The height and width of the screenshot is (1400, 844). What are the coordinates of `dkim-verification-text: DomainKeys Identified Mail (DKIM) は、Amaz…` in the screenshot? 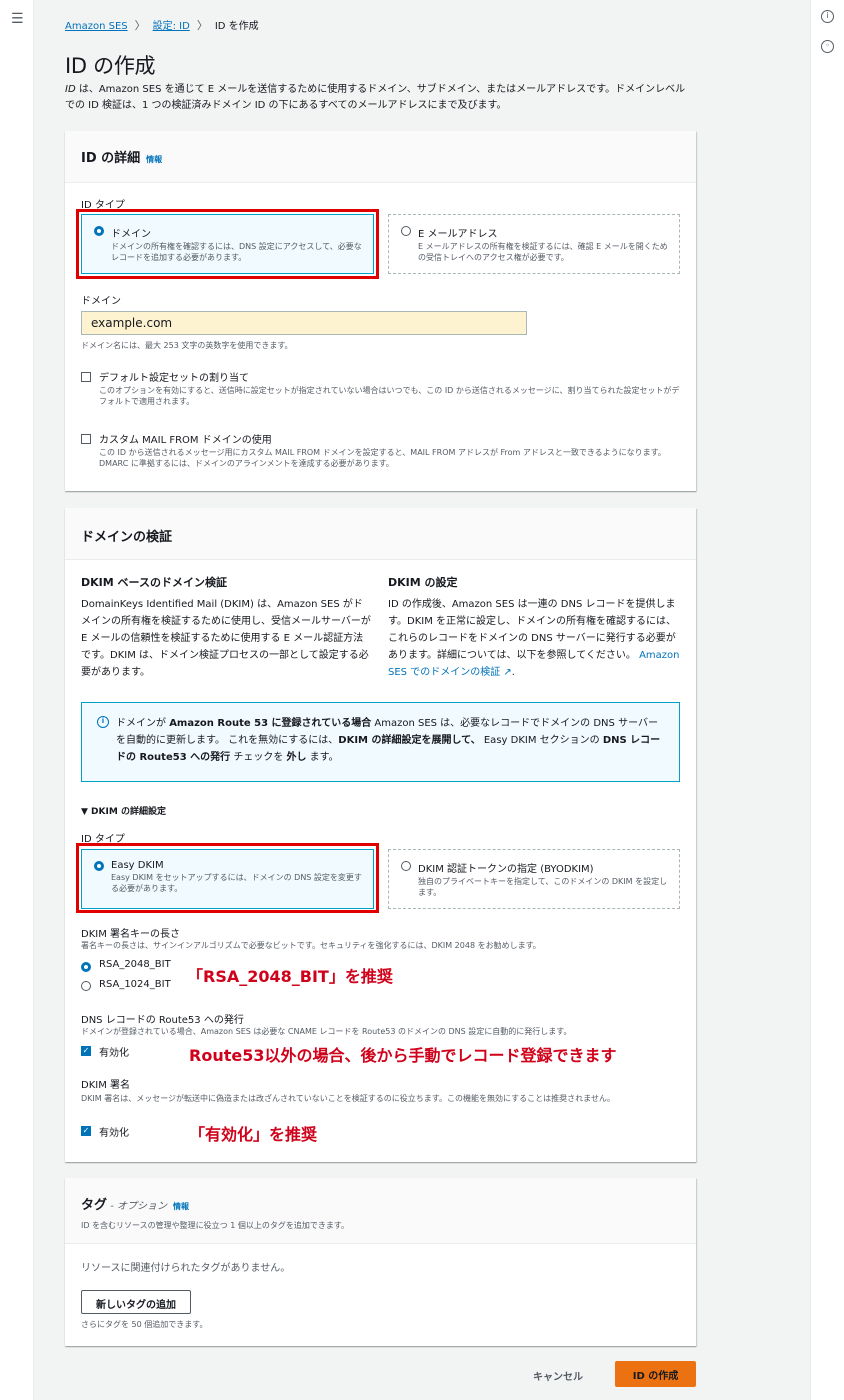 It's located at (226, 638).